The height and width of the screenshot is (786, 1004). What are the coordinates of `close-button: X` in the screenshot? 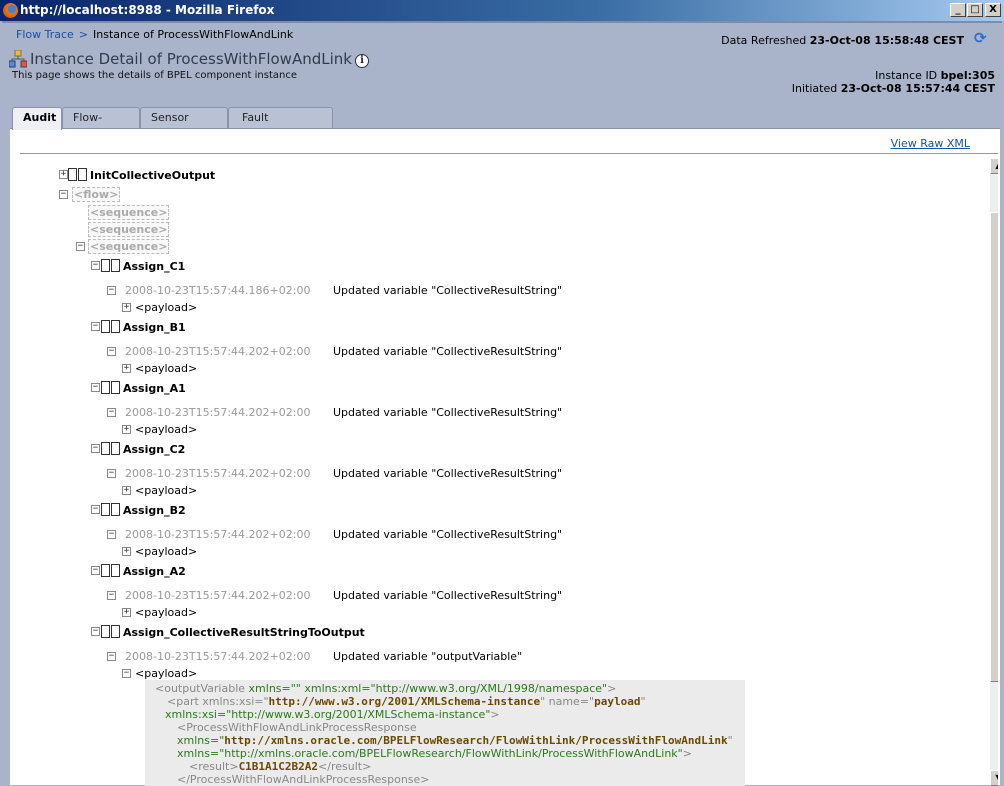 It's located at (993, 10).